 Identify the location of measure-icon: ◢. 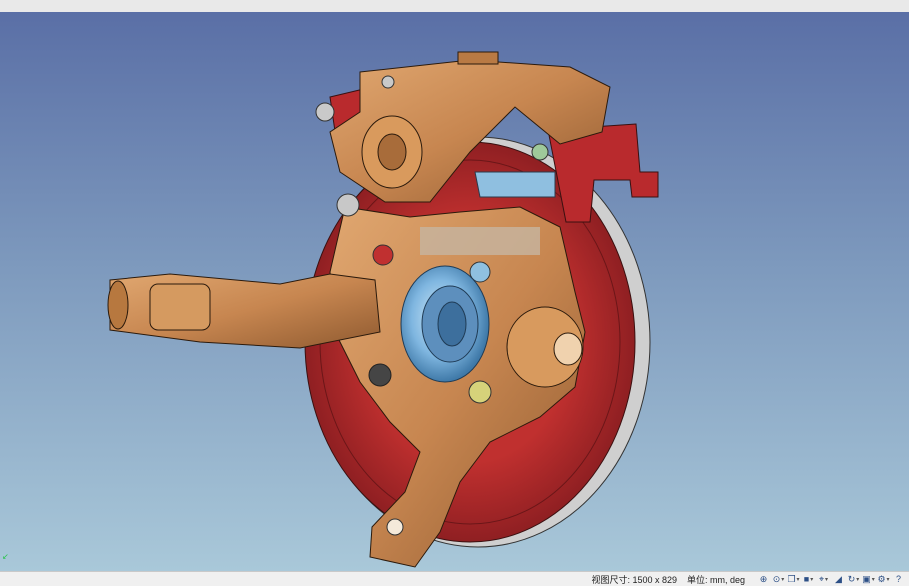
(838, 579).